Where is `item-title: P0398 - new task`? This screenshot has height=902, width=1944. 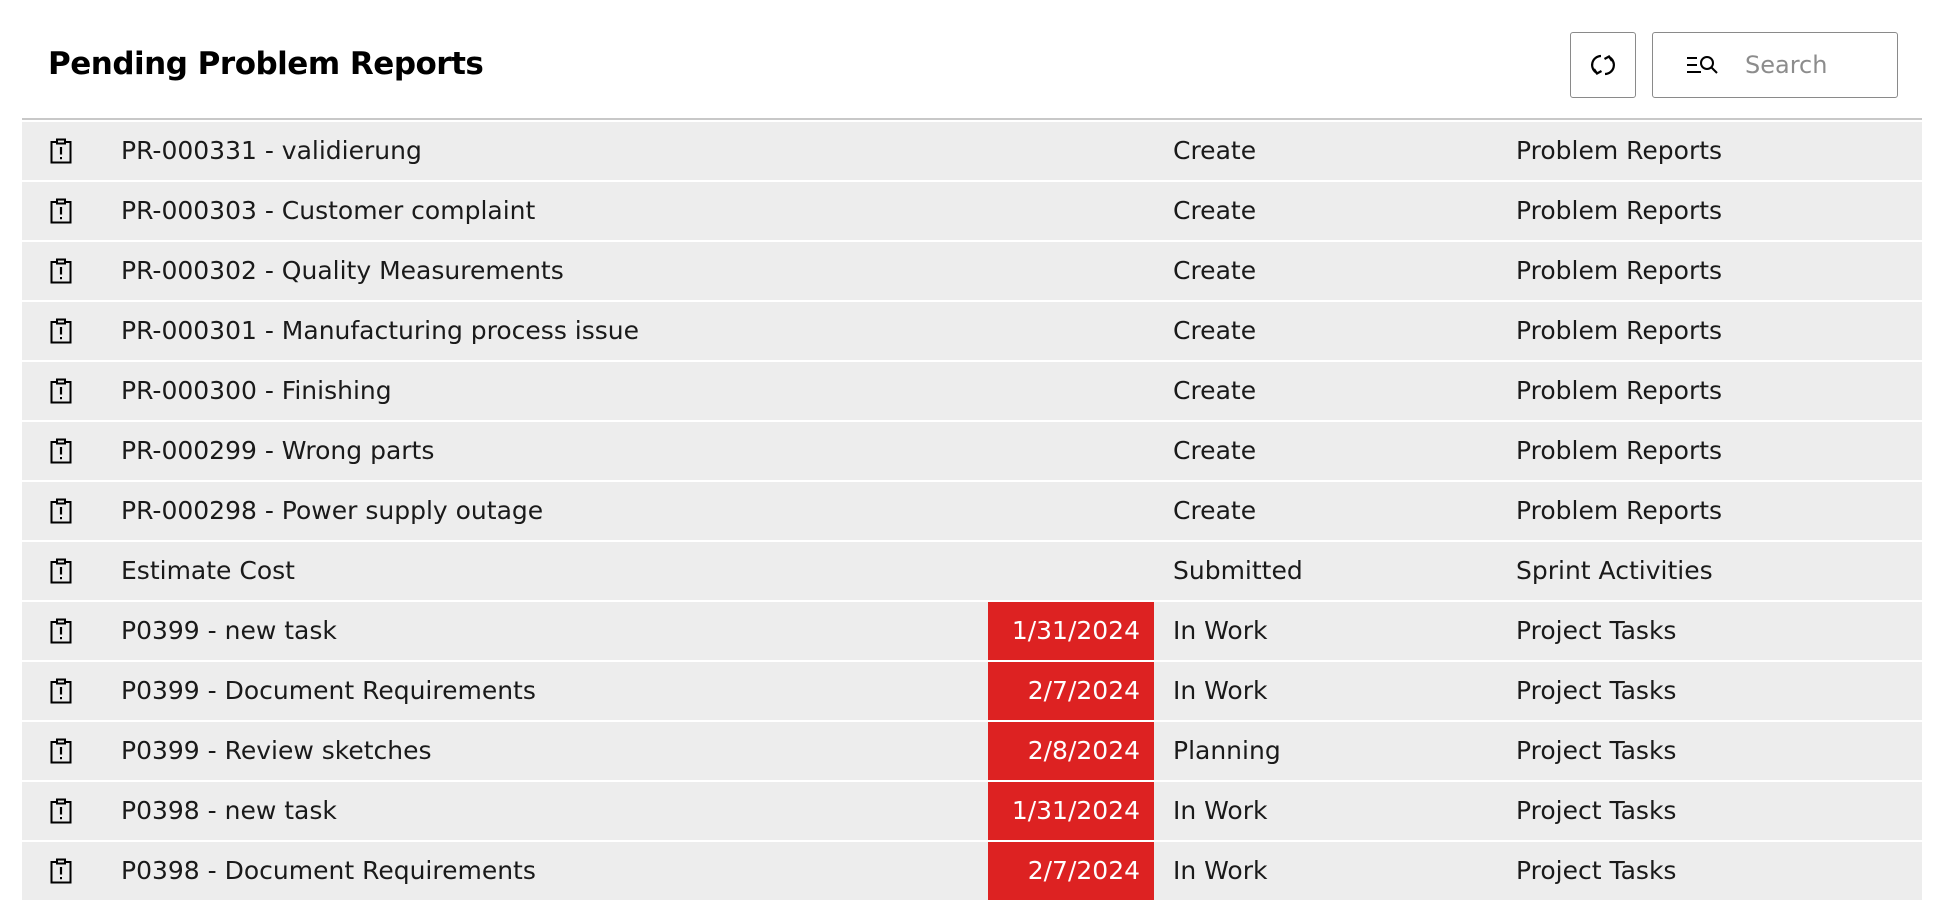
item-title: P0398 - new task is located at coordinates (229, 811).